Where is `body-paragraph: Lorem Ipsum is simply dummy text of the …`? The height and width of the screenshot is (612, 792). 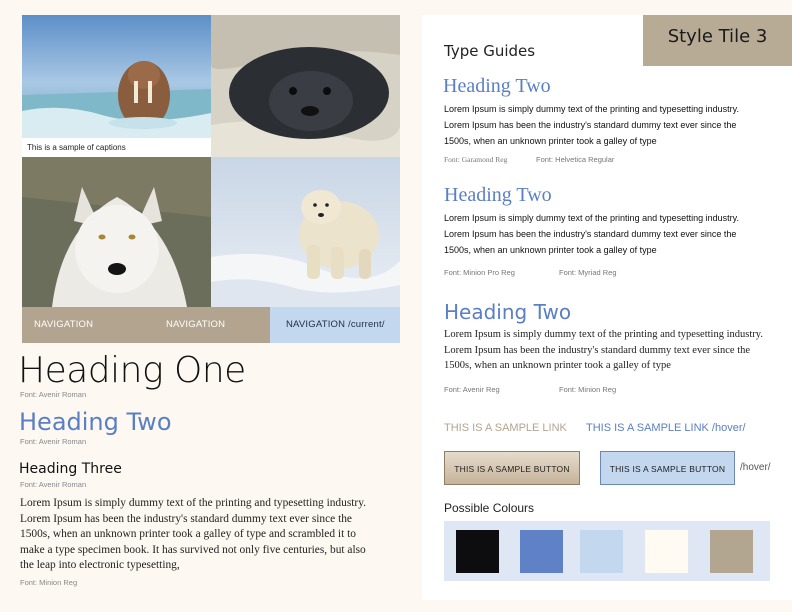 body-paragraph: Lorem Ipsum is simply dummy text of the … is located at coordinates (193, 534).